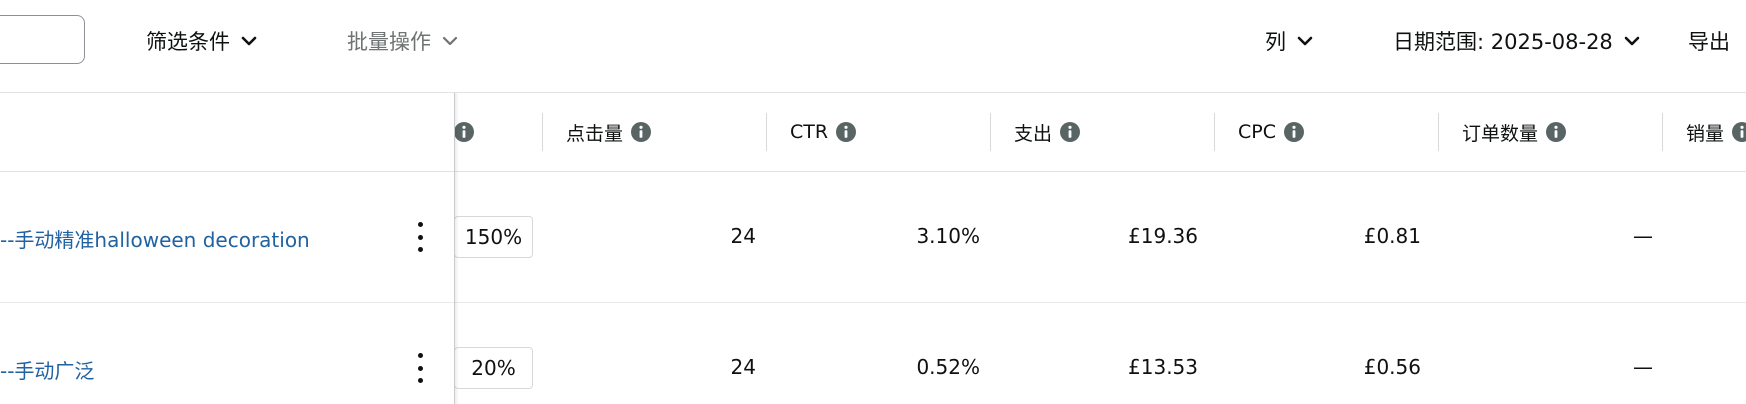 Image resolution: width=1746 pixels, height=404 pixels. I want to click on columns-dropdown: 列, so click(1289, 41).